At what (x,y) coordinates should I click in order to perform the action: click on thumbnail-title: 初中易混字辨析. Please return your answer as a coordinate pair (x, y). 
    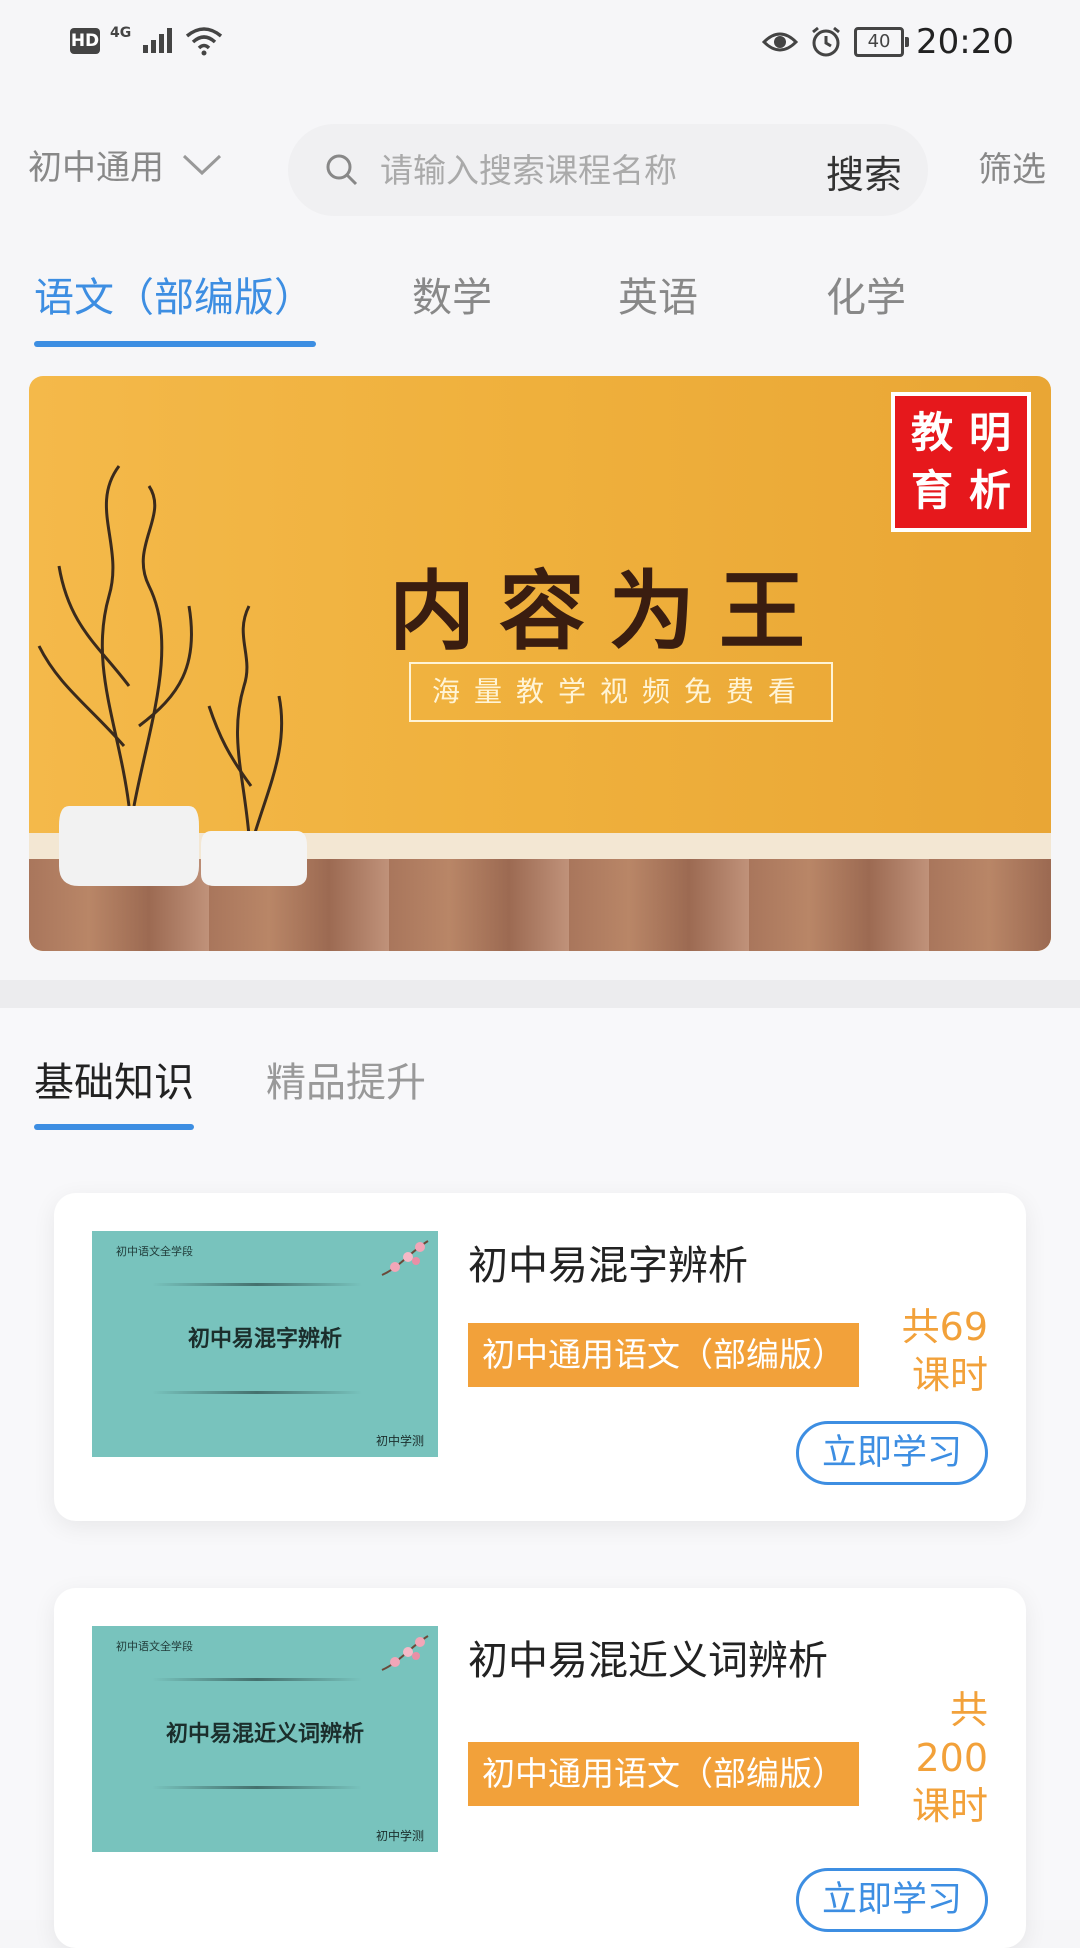
    Looking at the image, I should click on (264, 1339).